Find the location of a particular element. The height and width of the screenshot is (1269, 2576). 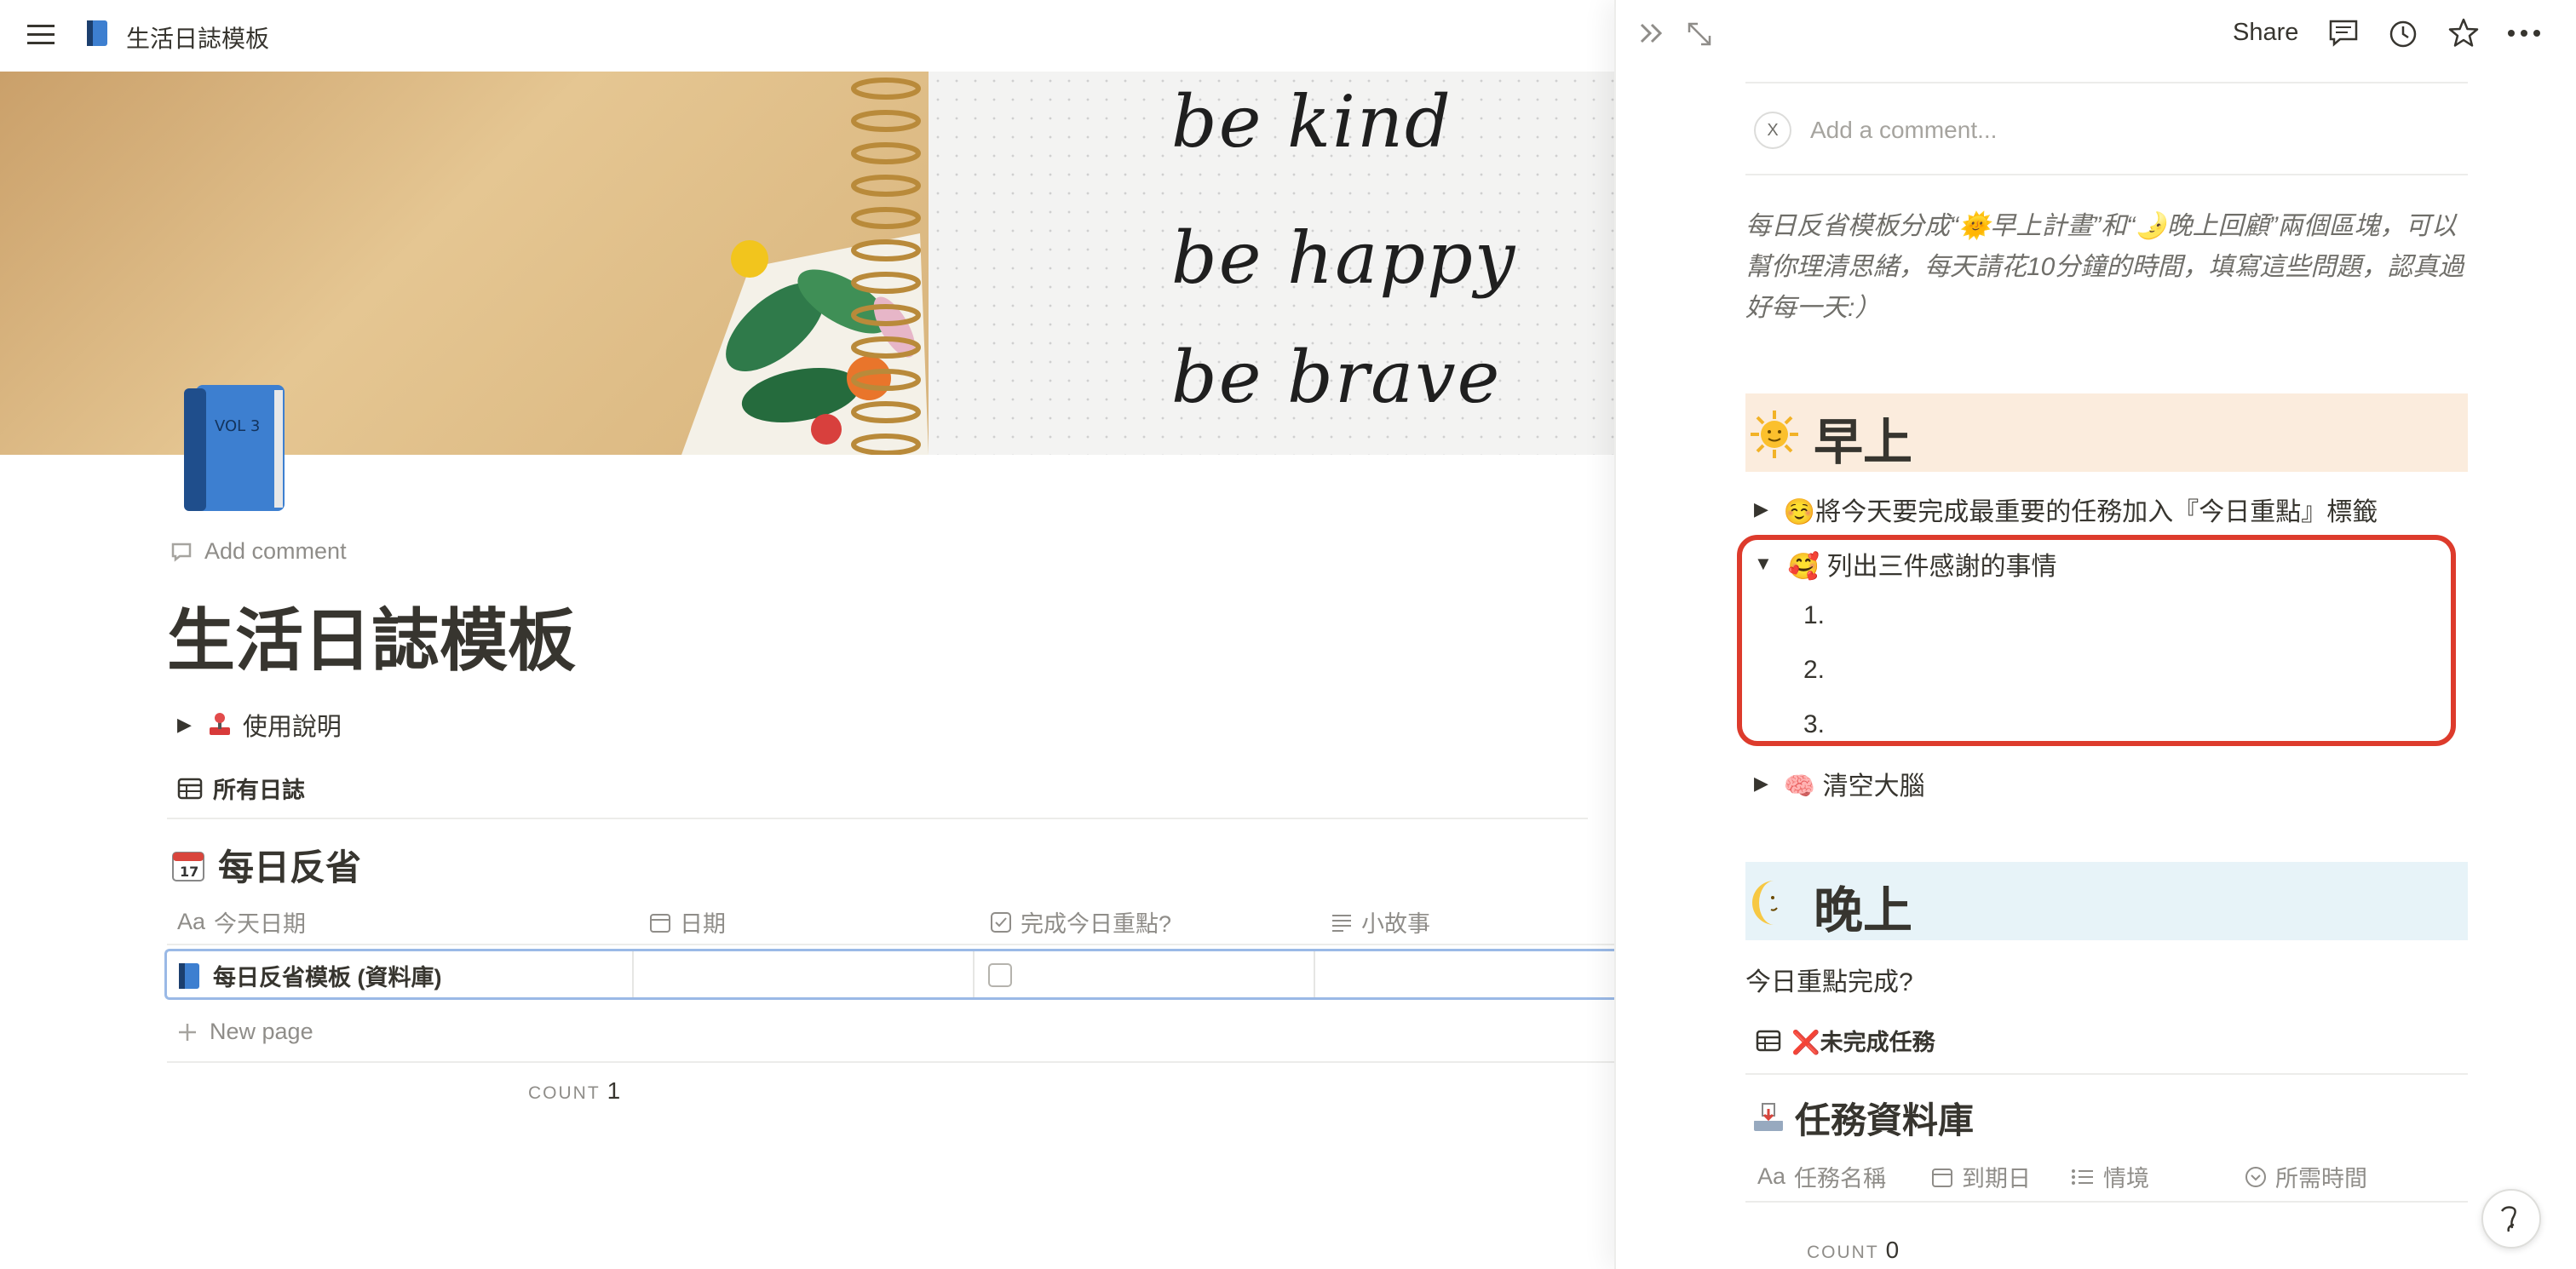

page-title: 生活日誌模板 is located at coordinates (371, 635).